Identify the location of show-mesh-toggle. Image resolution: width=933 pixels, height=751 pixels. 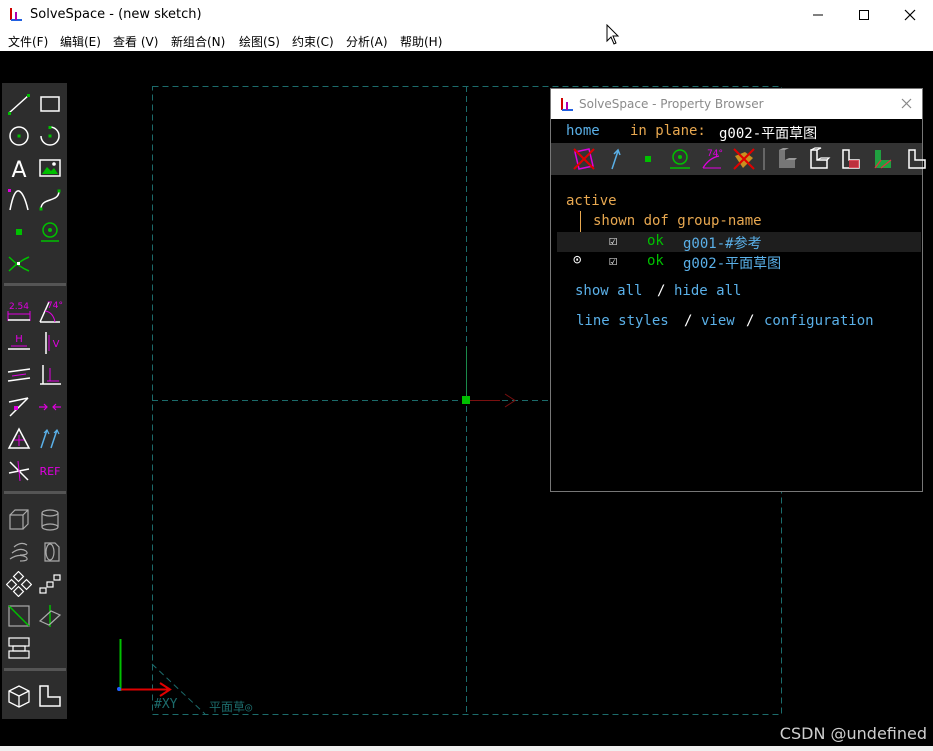
(882, 159).